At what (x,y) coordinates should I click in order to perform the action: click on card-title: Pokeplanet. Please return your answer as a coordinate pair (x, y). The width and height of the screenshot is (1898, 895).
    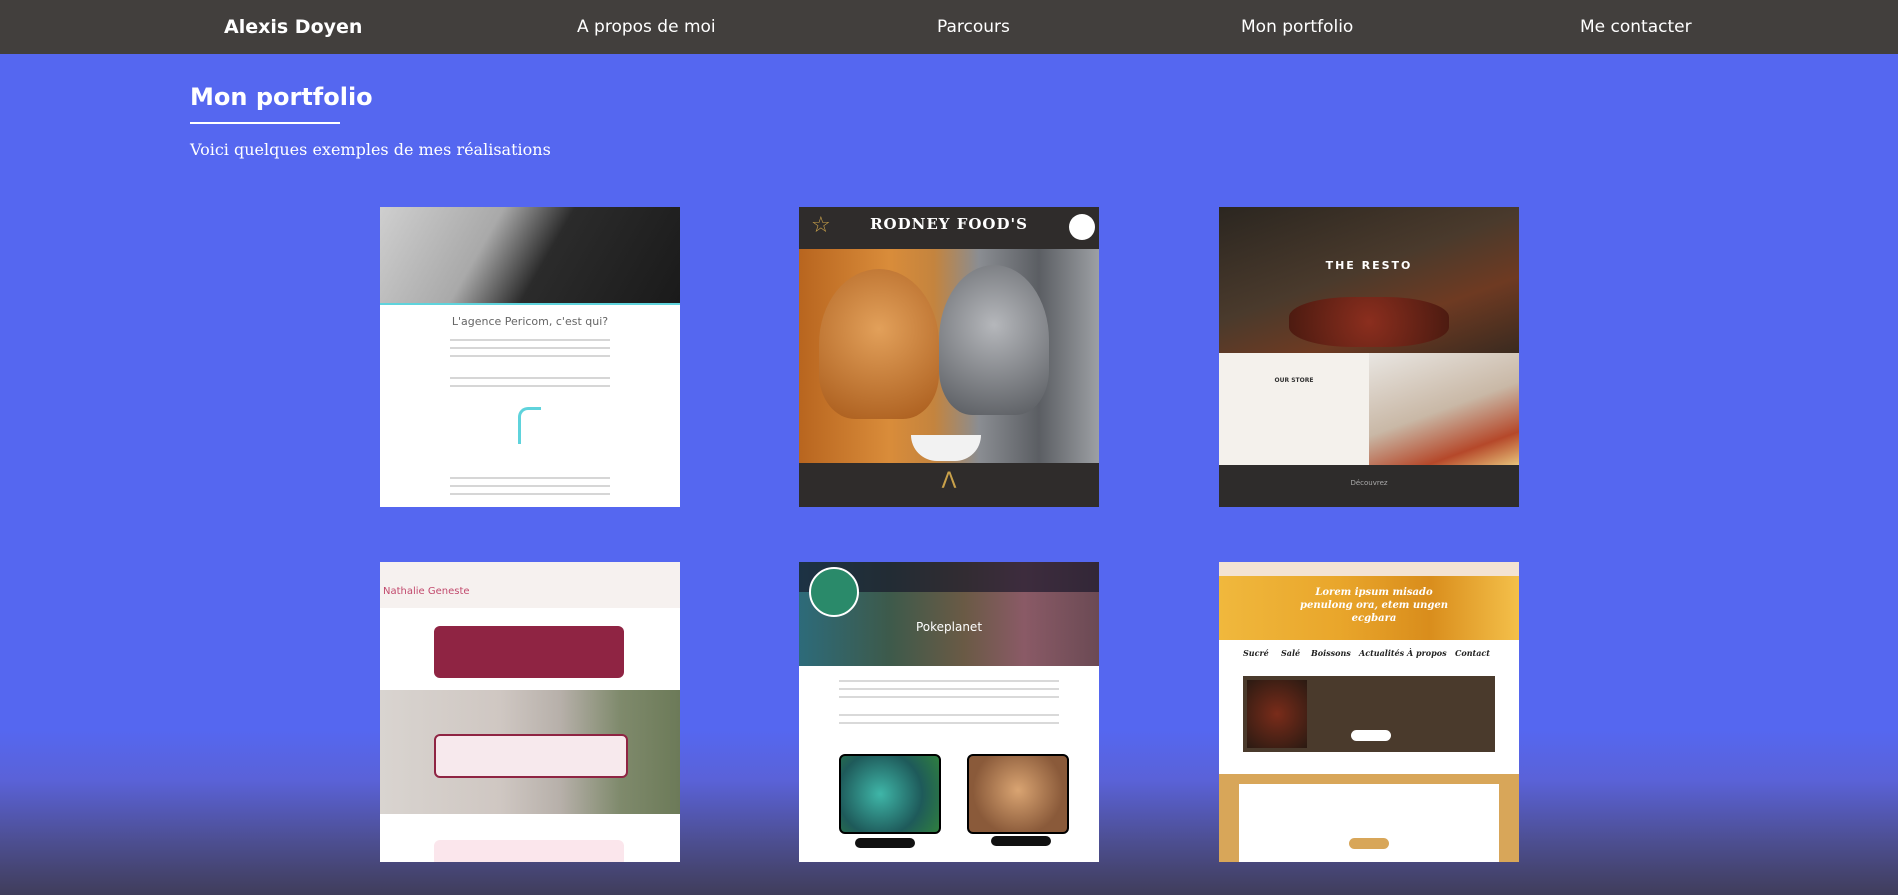
    Looking at the image, I should click on (949, 627).